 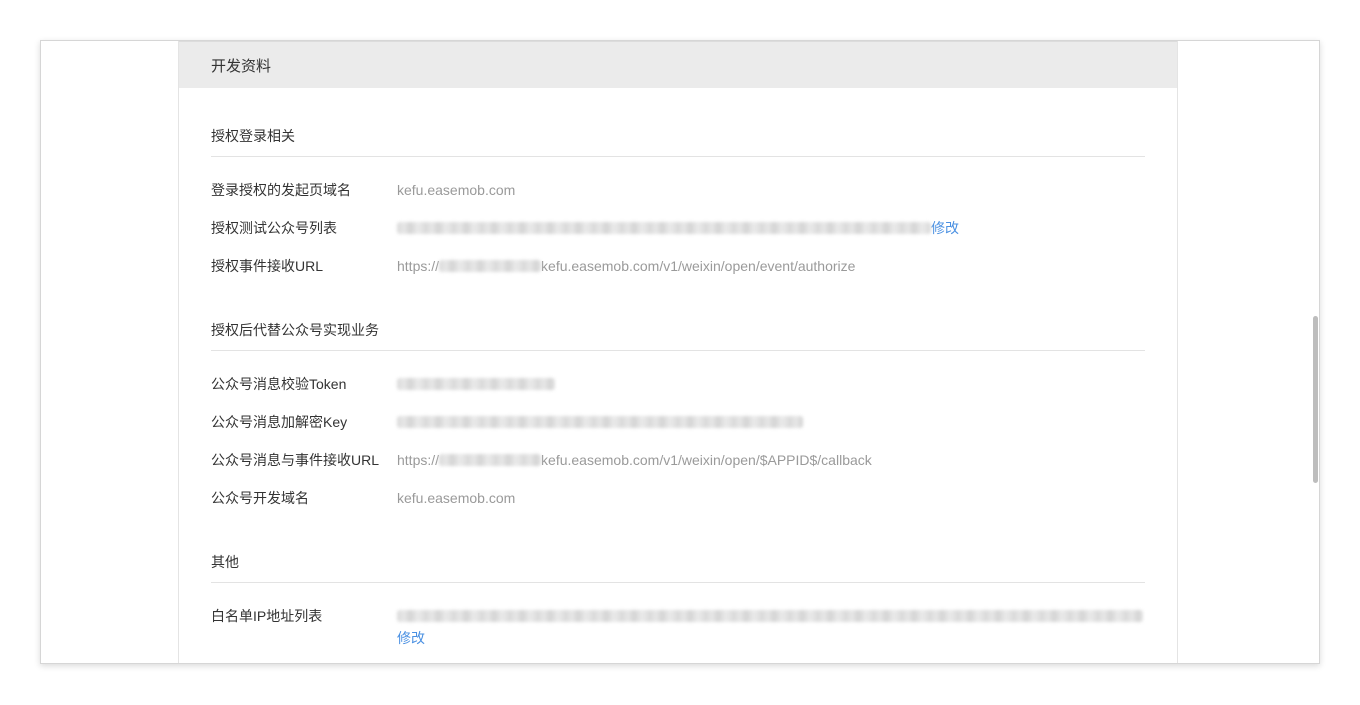 What do you see at coordinates (241, 66) in the screenshot?
I see `panel-title: 开发资料` at bounding box center [241, 66].